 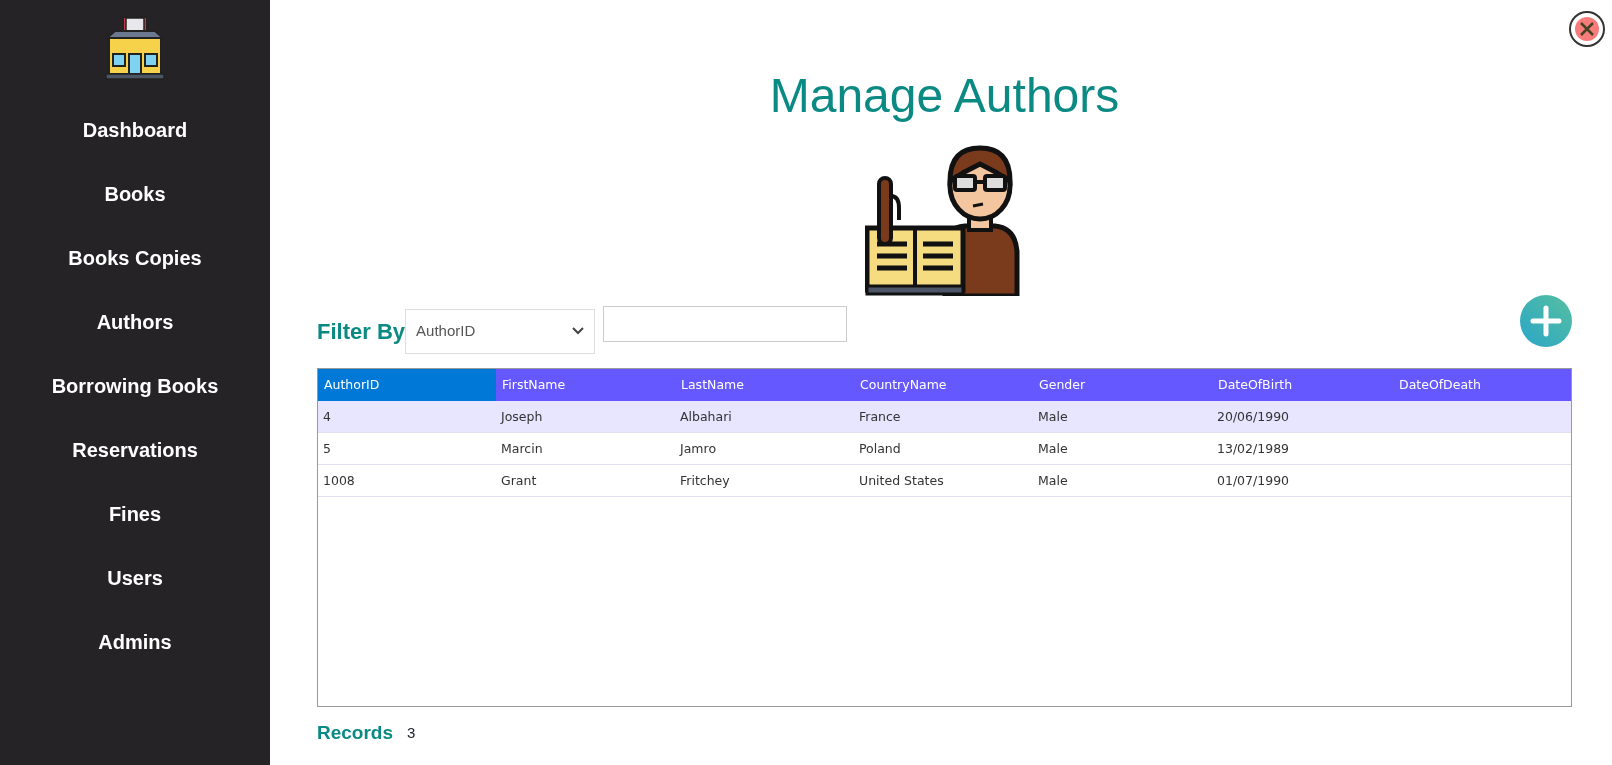 I want to click on sidebar-item: Borrowing Books, so click(x=135, y=386).